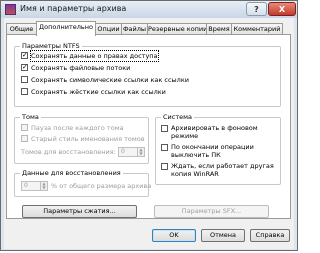  What do you see at coordinates (10, 9) in the screenshot?
I see `winrar-app-icon` at bounding box center [10, 9].